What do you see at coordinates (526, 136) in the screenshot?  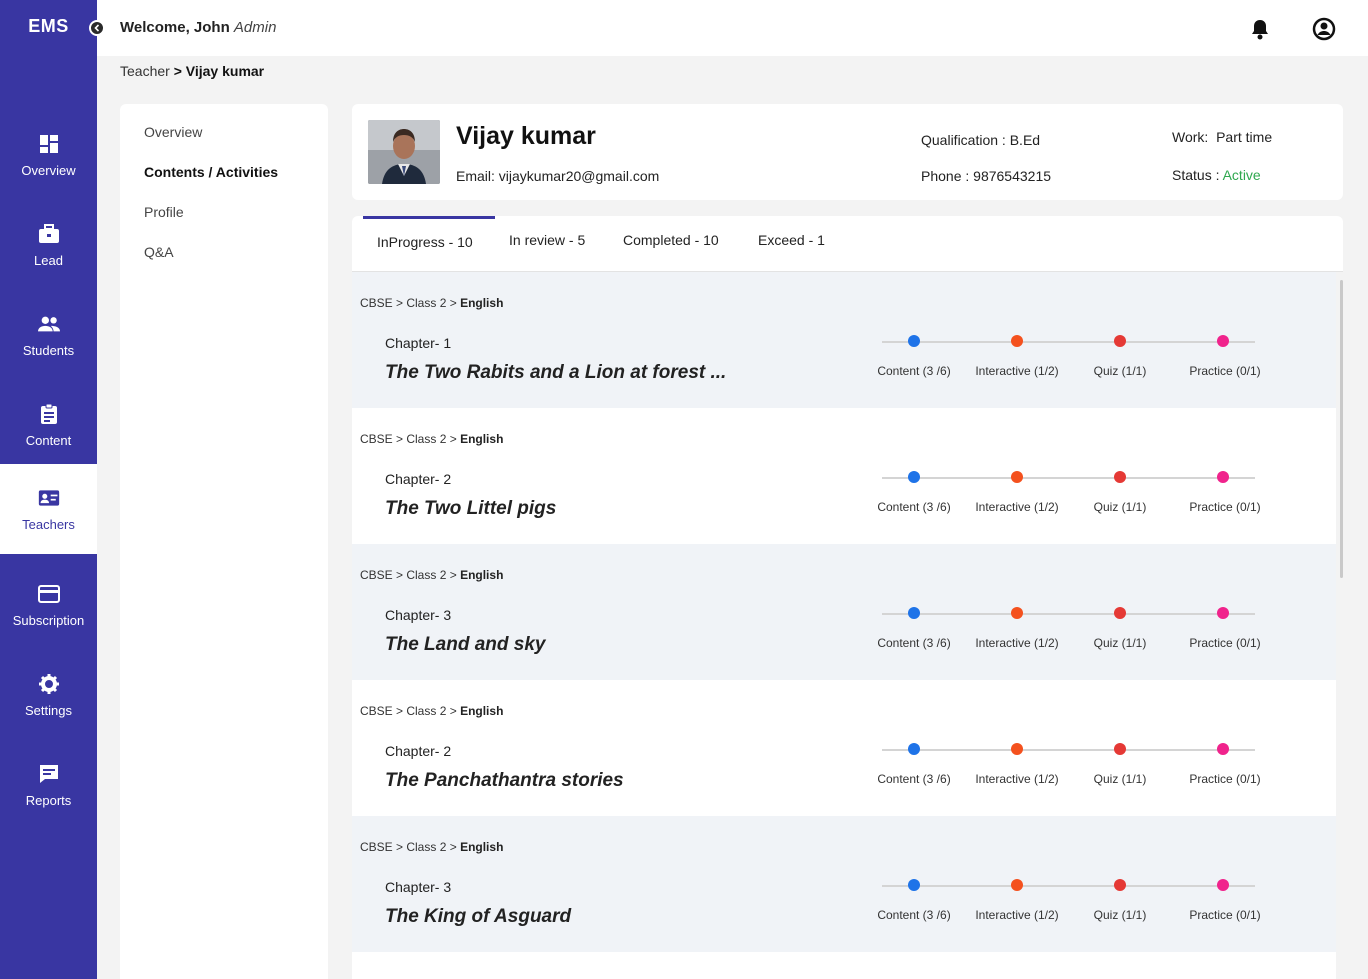 I see `teacher-name: Vijay kumar` at bounding box center [526, 136].